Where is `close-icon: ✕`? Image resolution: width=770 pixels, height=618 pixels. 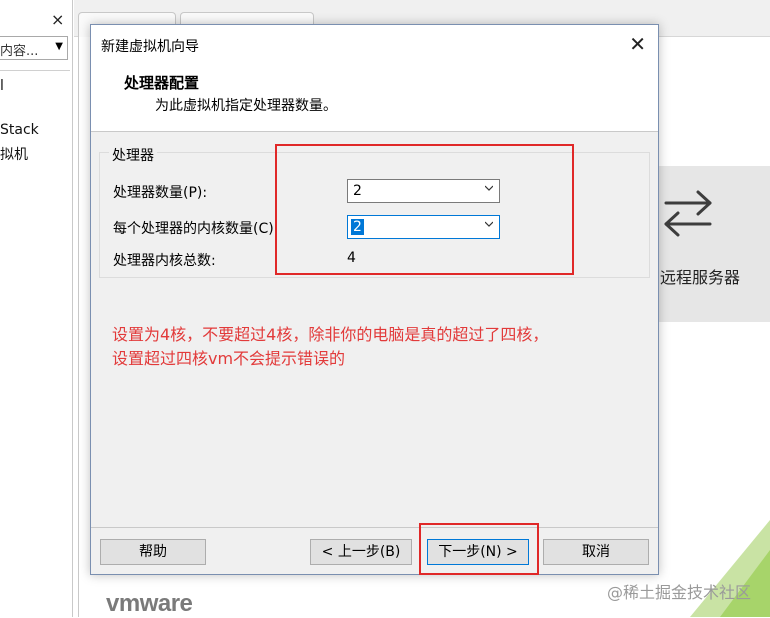
close-icon: ✕ is located at coordinates (637, 44).